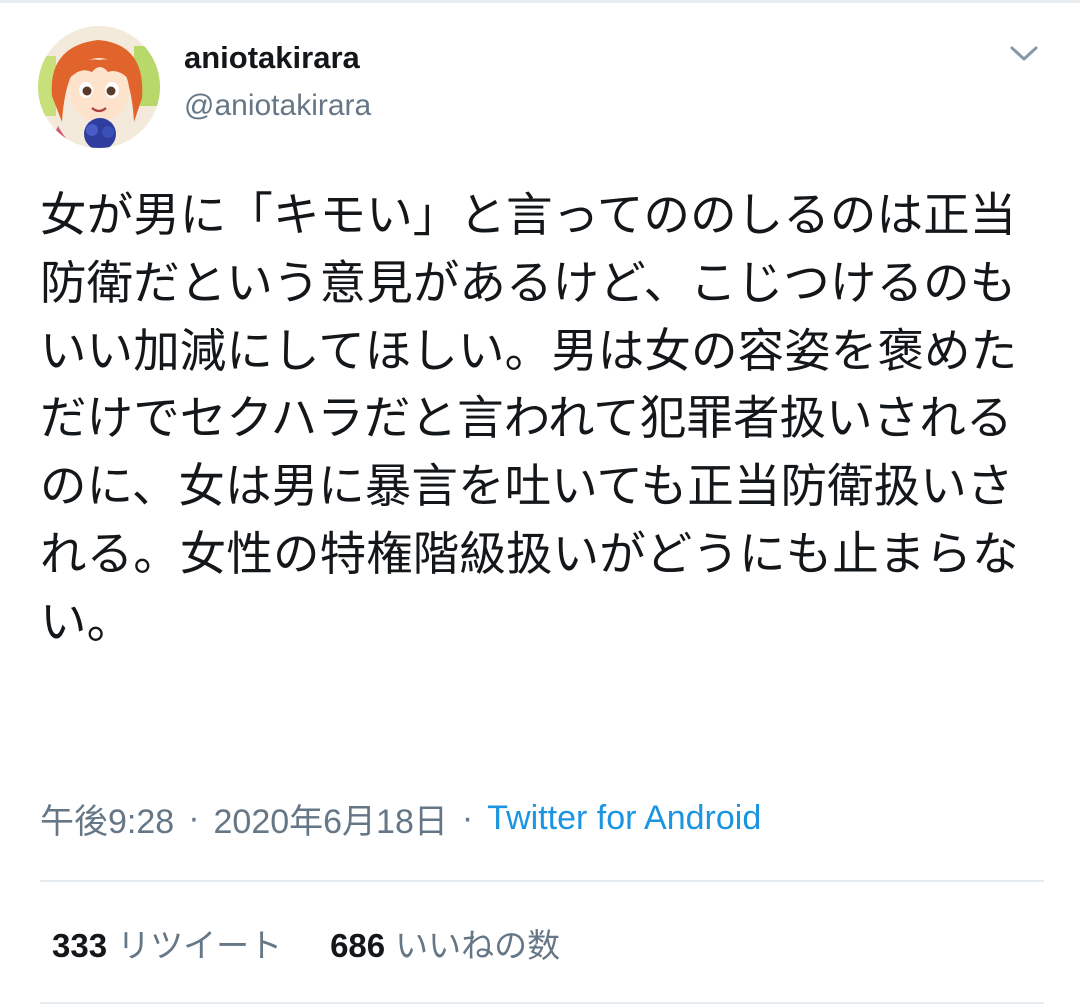 The width and height of the screenshot is (1080, 1007). What do you see at coordinates (272, 58) in the screenshot?
I see `display-name: aniotakirara` at bounding box center [272, 58].